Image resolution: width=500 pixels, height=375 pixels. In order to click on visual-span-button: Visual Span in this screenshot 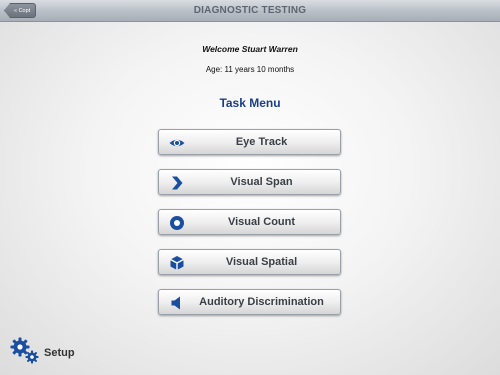, I will do `click(249, 182)`.